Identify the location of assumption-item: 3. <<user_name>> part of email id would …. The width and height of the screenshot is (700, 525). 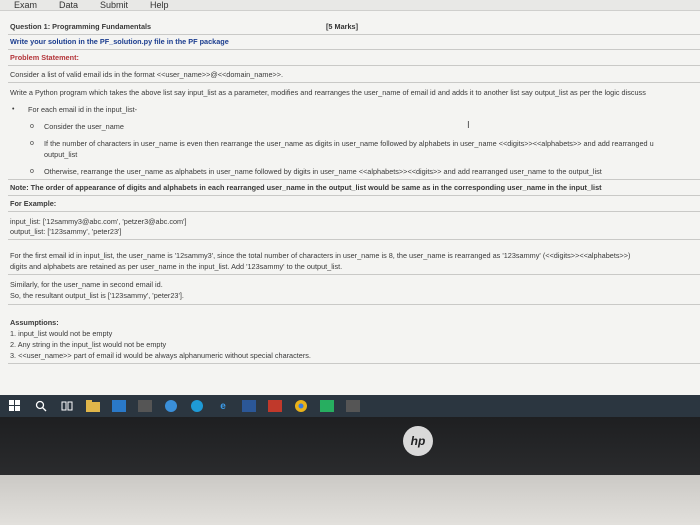
(160, 355).